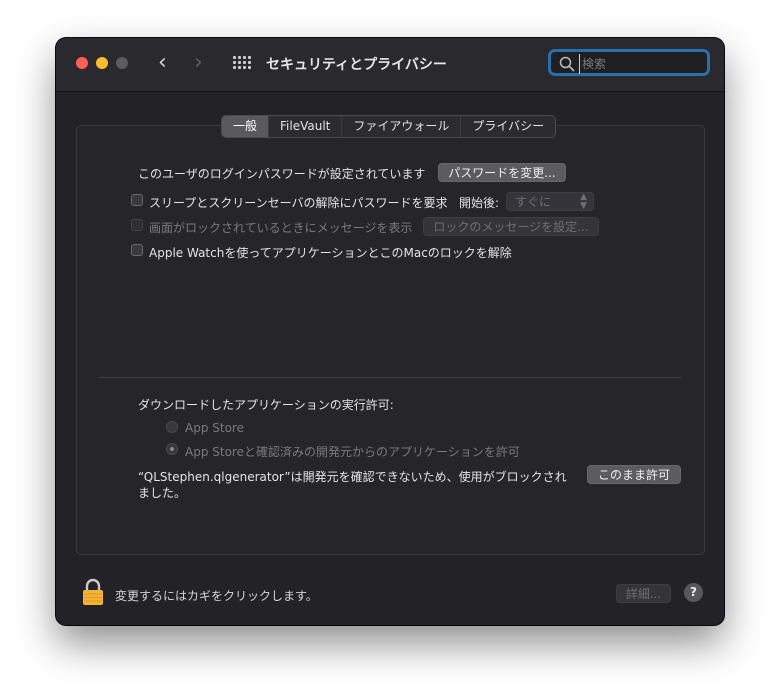 This screenshot has height=699, width=780. What do you see at coordinates (389, 377) in the screenshot?
I see `section-divider` at bounding box center [389, 377].